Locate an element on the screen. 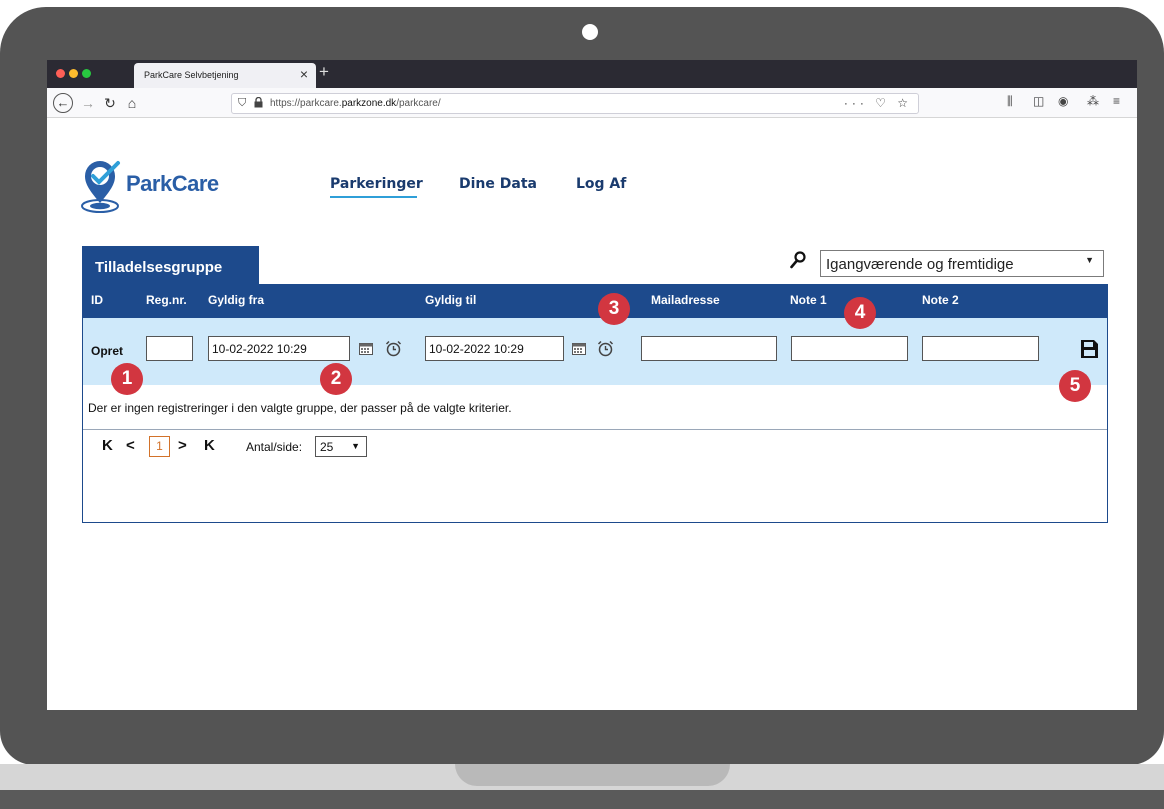  laptop-base-edge is located at coordinates (582, 799).